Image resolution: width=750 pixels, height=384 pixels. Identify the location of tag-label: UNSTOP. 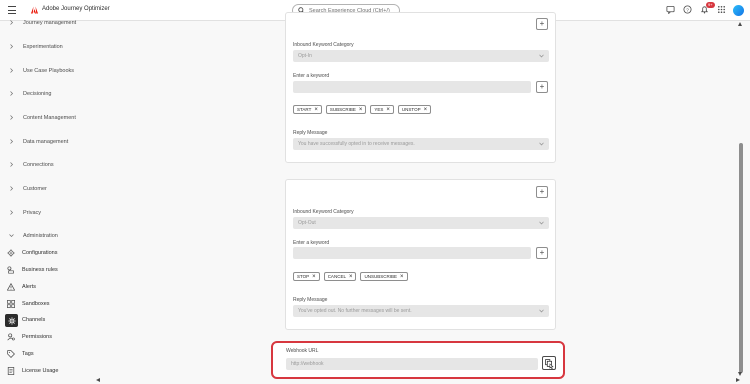
(411, 109).